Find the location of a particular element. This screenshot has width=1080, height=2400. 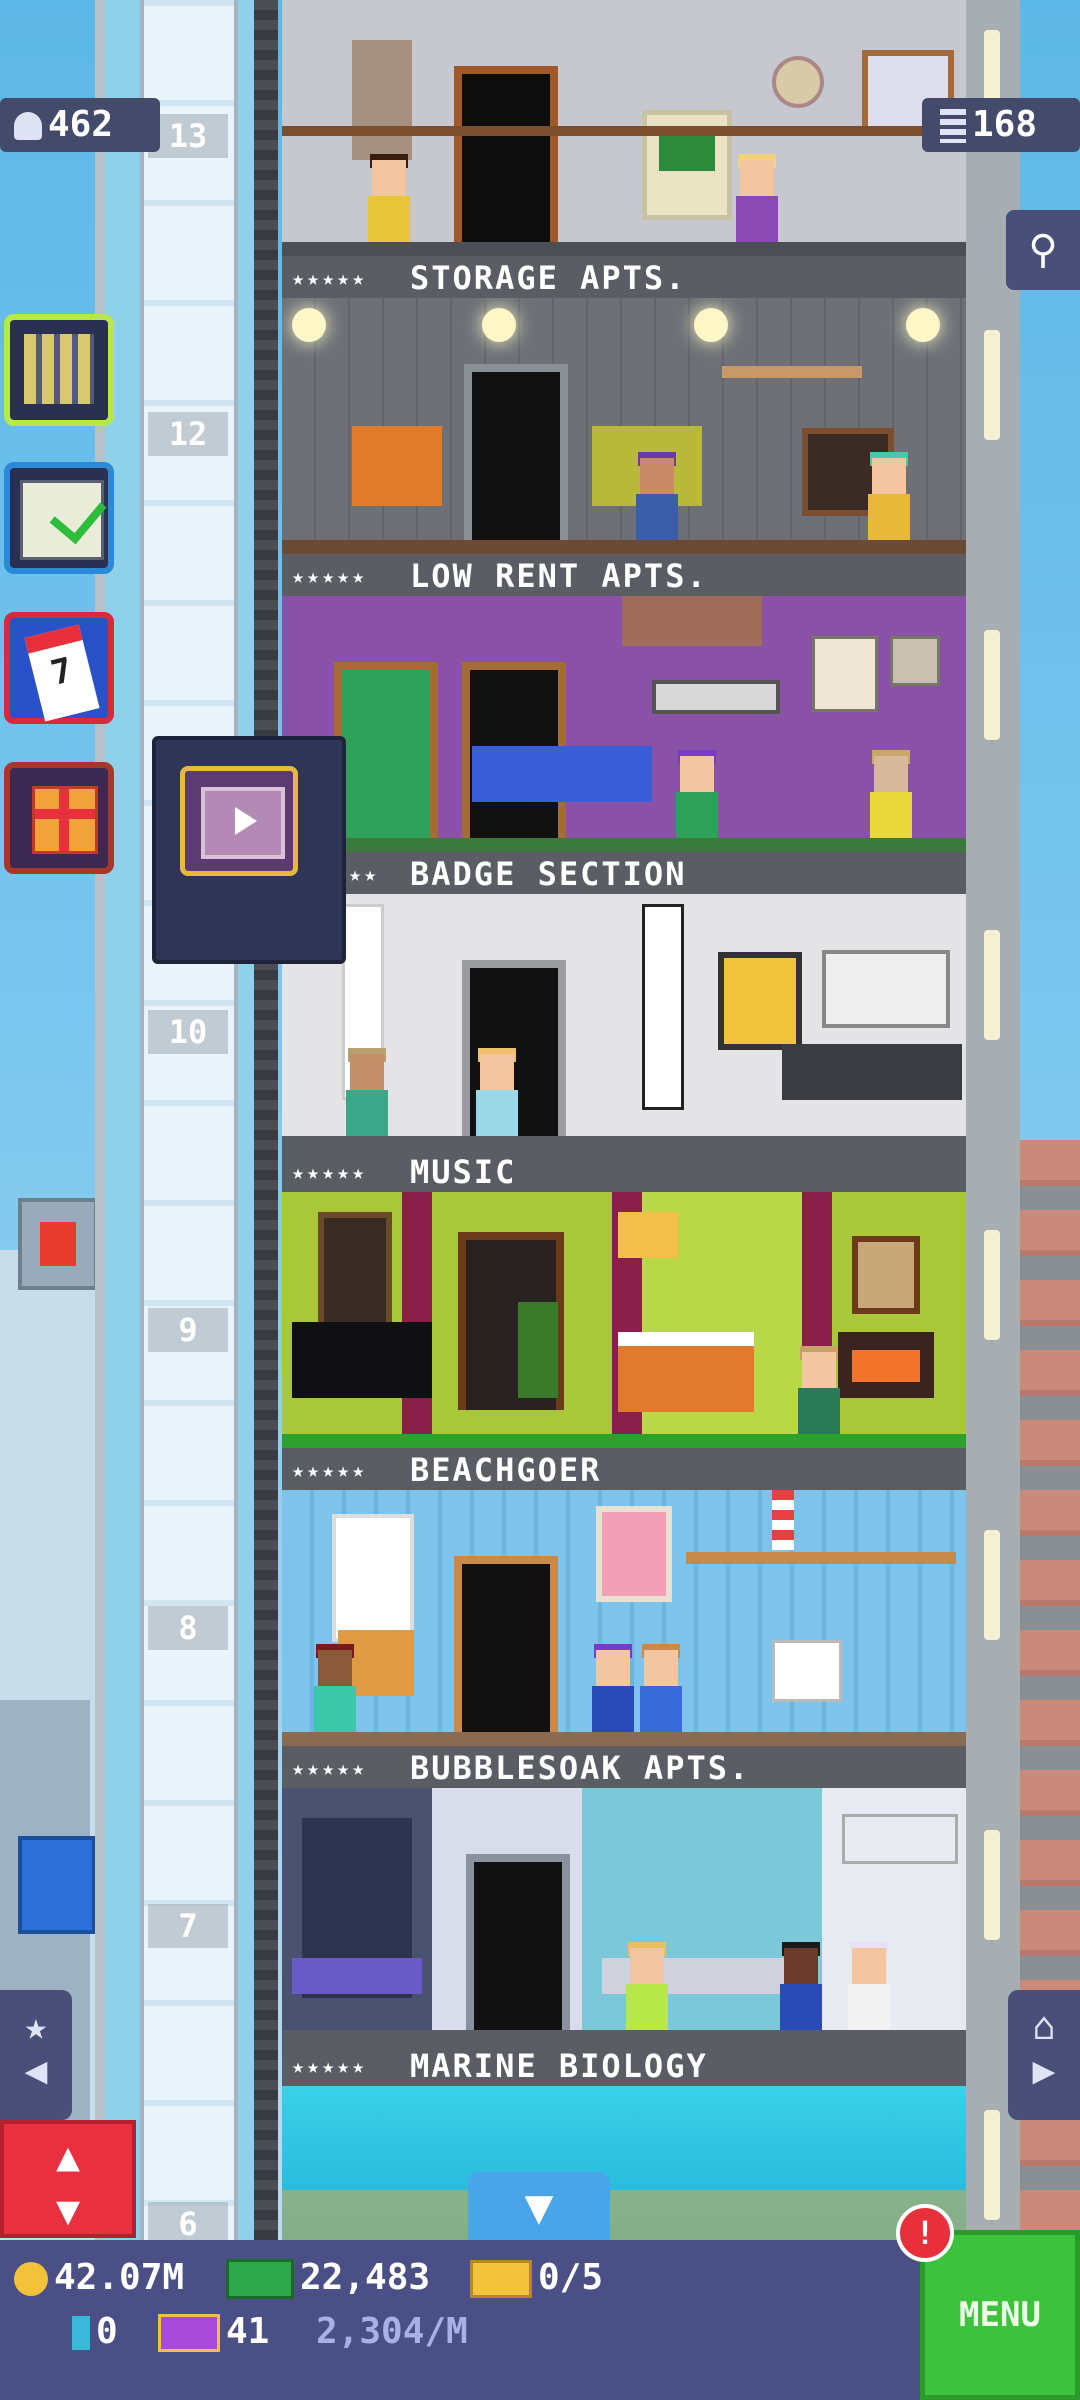

lobby-nav-button: ★ ◀ is located at coordinates (36, 2055).